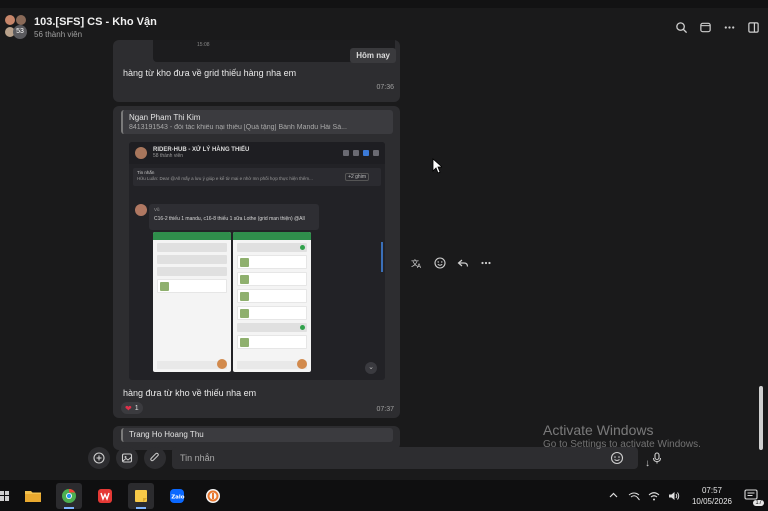  I want to click on clock-date: 10/05/2026, so click(711, 501).